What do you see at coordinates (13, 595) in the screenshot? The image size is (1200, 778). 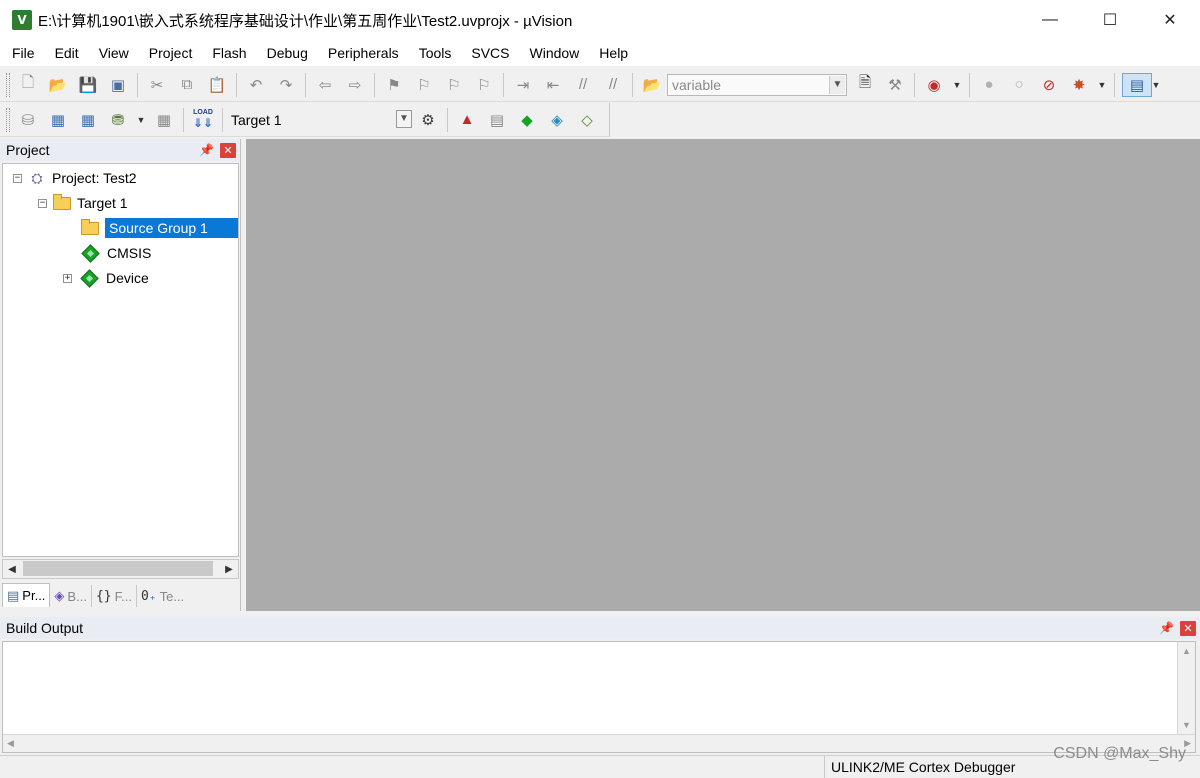 I see `project-tab-icon: ▤` at bounding box center [13, 595].